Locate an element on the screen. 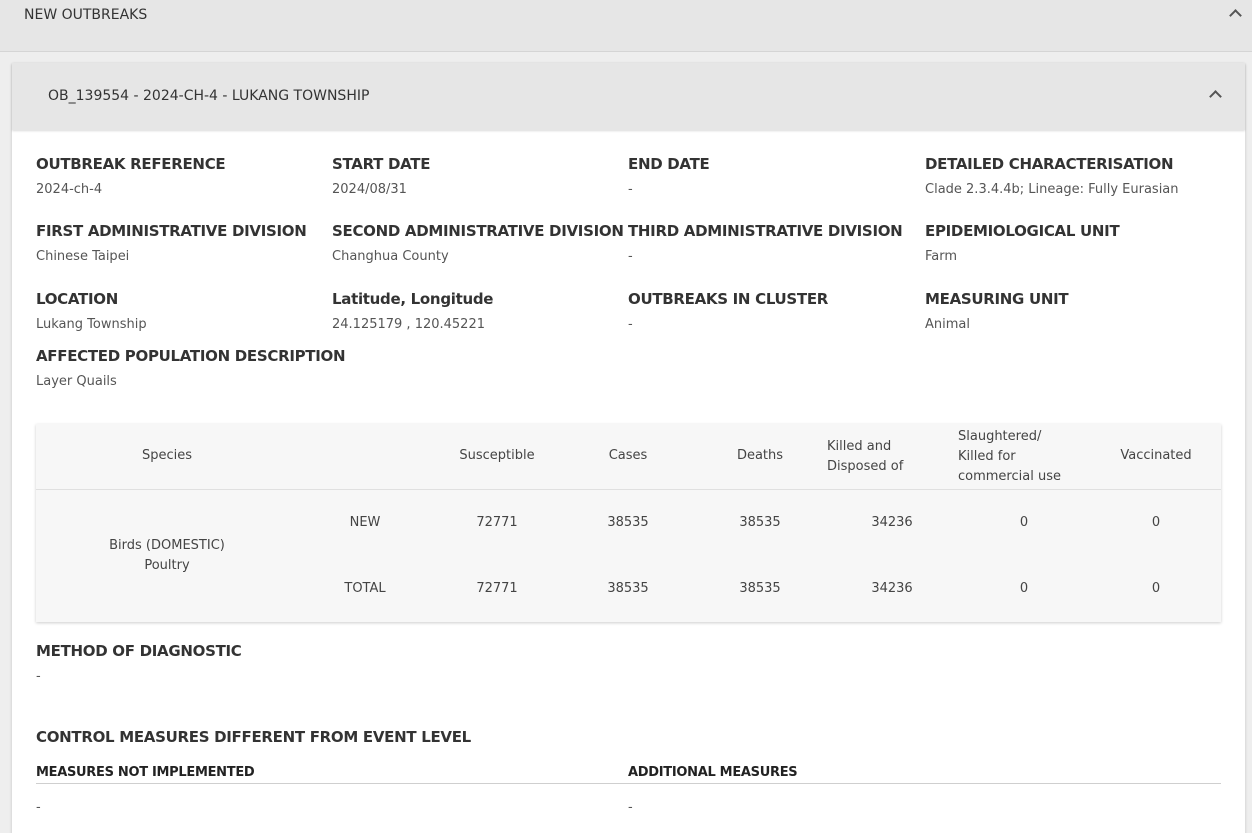 The image size is (1252, 833). field-end-date: END DATE - is located at coordinates (669, 176).